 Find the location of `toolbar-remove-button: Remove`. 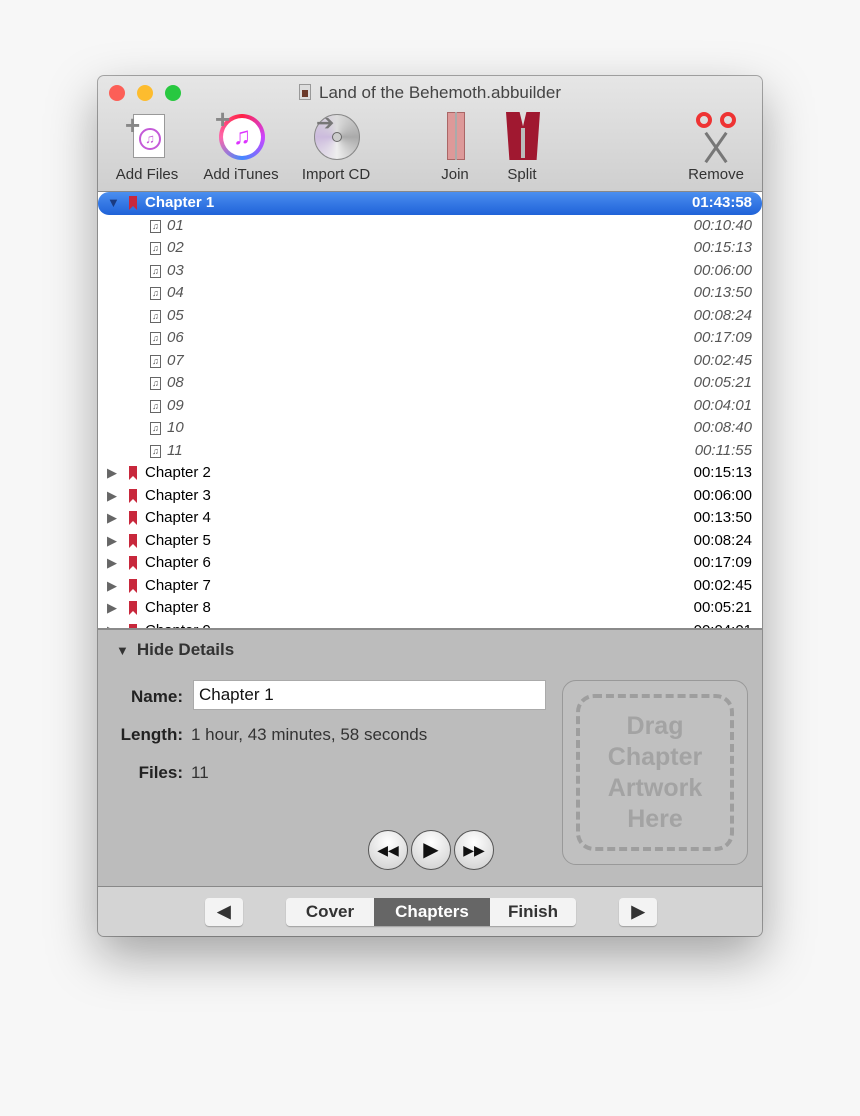

toolbar-remove-button: Remove is located at coordinates (716, 146).